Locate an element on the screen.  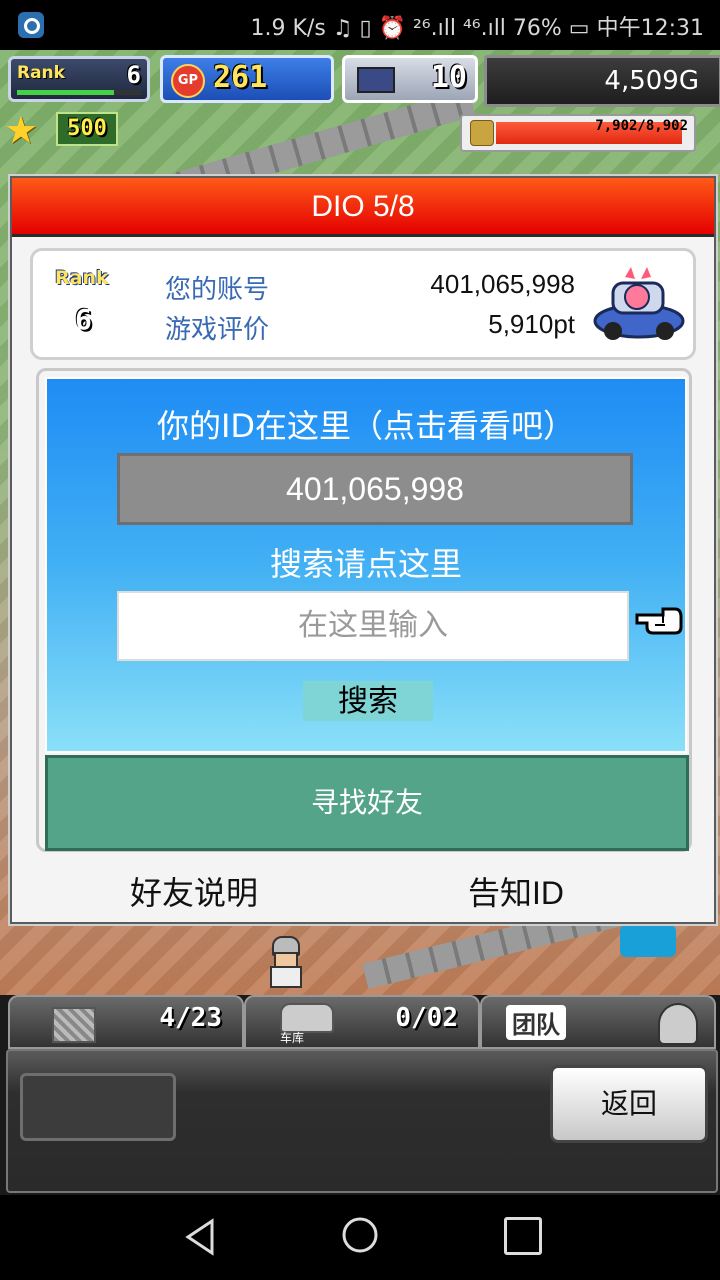
find-friend-button: 寻找好友 is located at coordinates (367, 803).